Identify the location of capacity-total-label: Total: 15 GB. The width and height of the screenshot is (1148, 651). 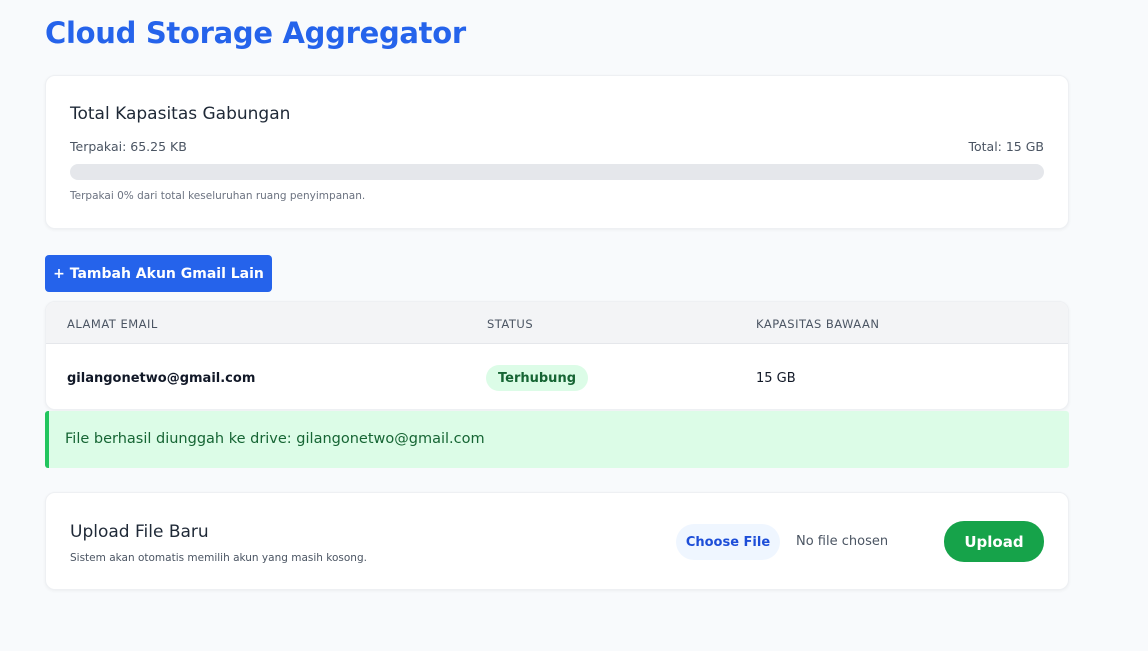
(1006, 146).